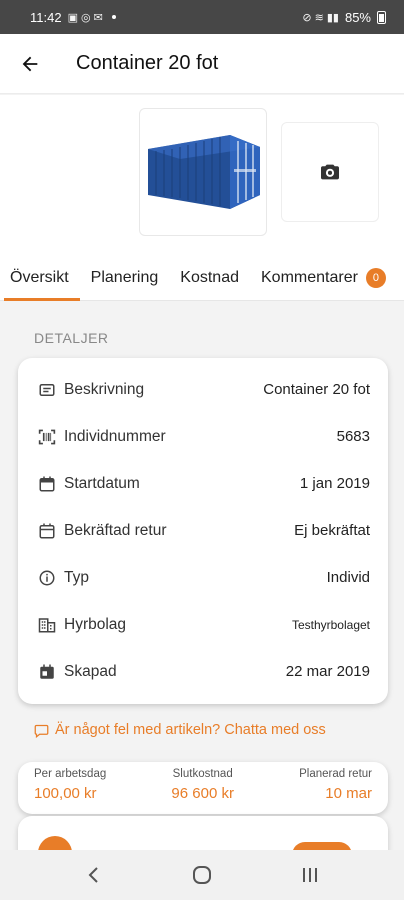  I want to click on summary-label: Slutkostnad, so click(202, 774).